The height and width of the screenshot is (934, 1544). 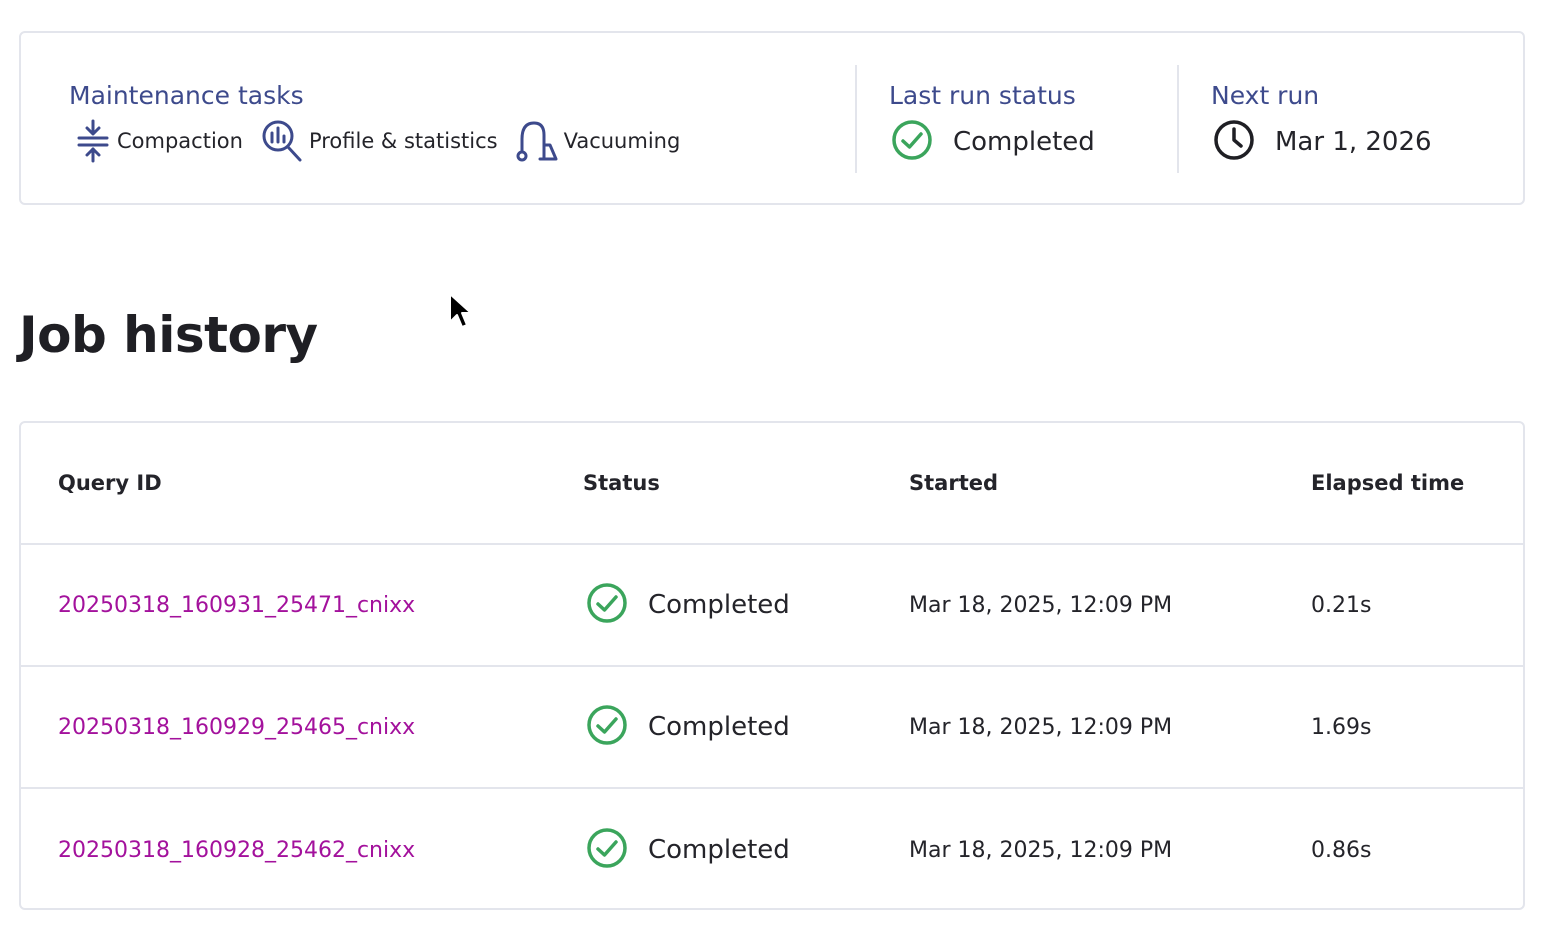 What do you see at coordinates (1017, 118) in the screenshot?
I see `last-run-section: Last run status Completed` at bounding box center [1017, 118].